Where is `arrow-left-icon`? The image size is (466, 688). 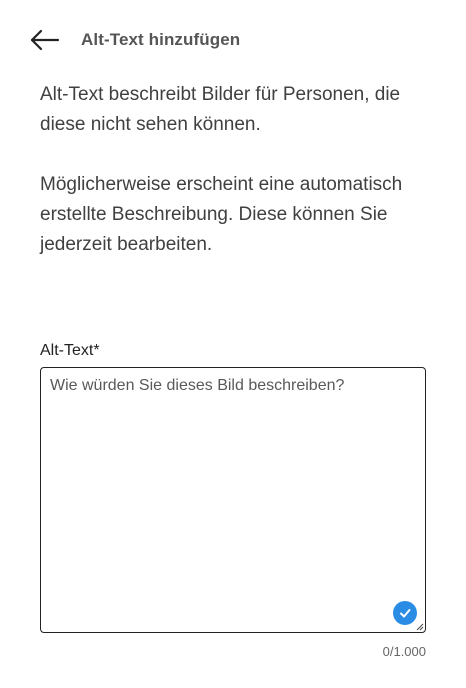 arrow-left-icon is located at coordinates (45, 40).